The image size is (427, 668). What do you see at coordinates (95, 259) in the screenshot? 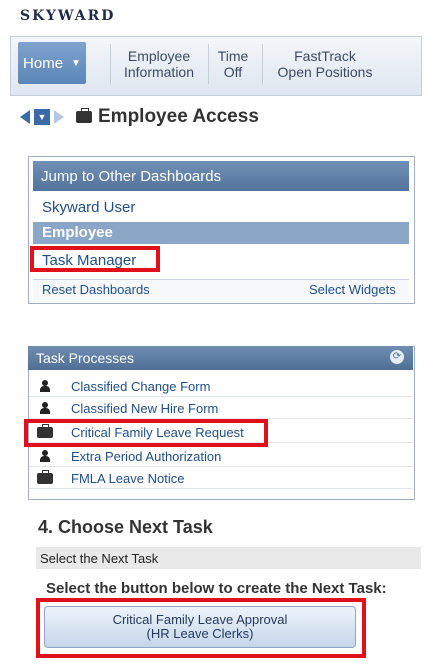
I see `highlight-task-manager` at bounding box center [95, 259].